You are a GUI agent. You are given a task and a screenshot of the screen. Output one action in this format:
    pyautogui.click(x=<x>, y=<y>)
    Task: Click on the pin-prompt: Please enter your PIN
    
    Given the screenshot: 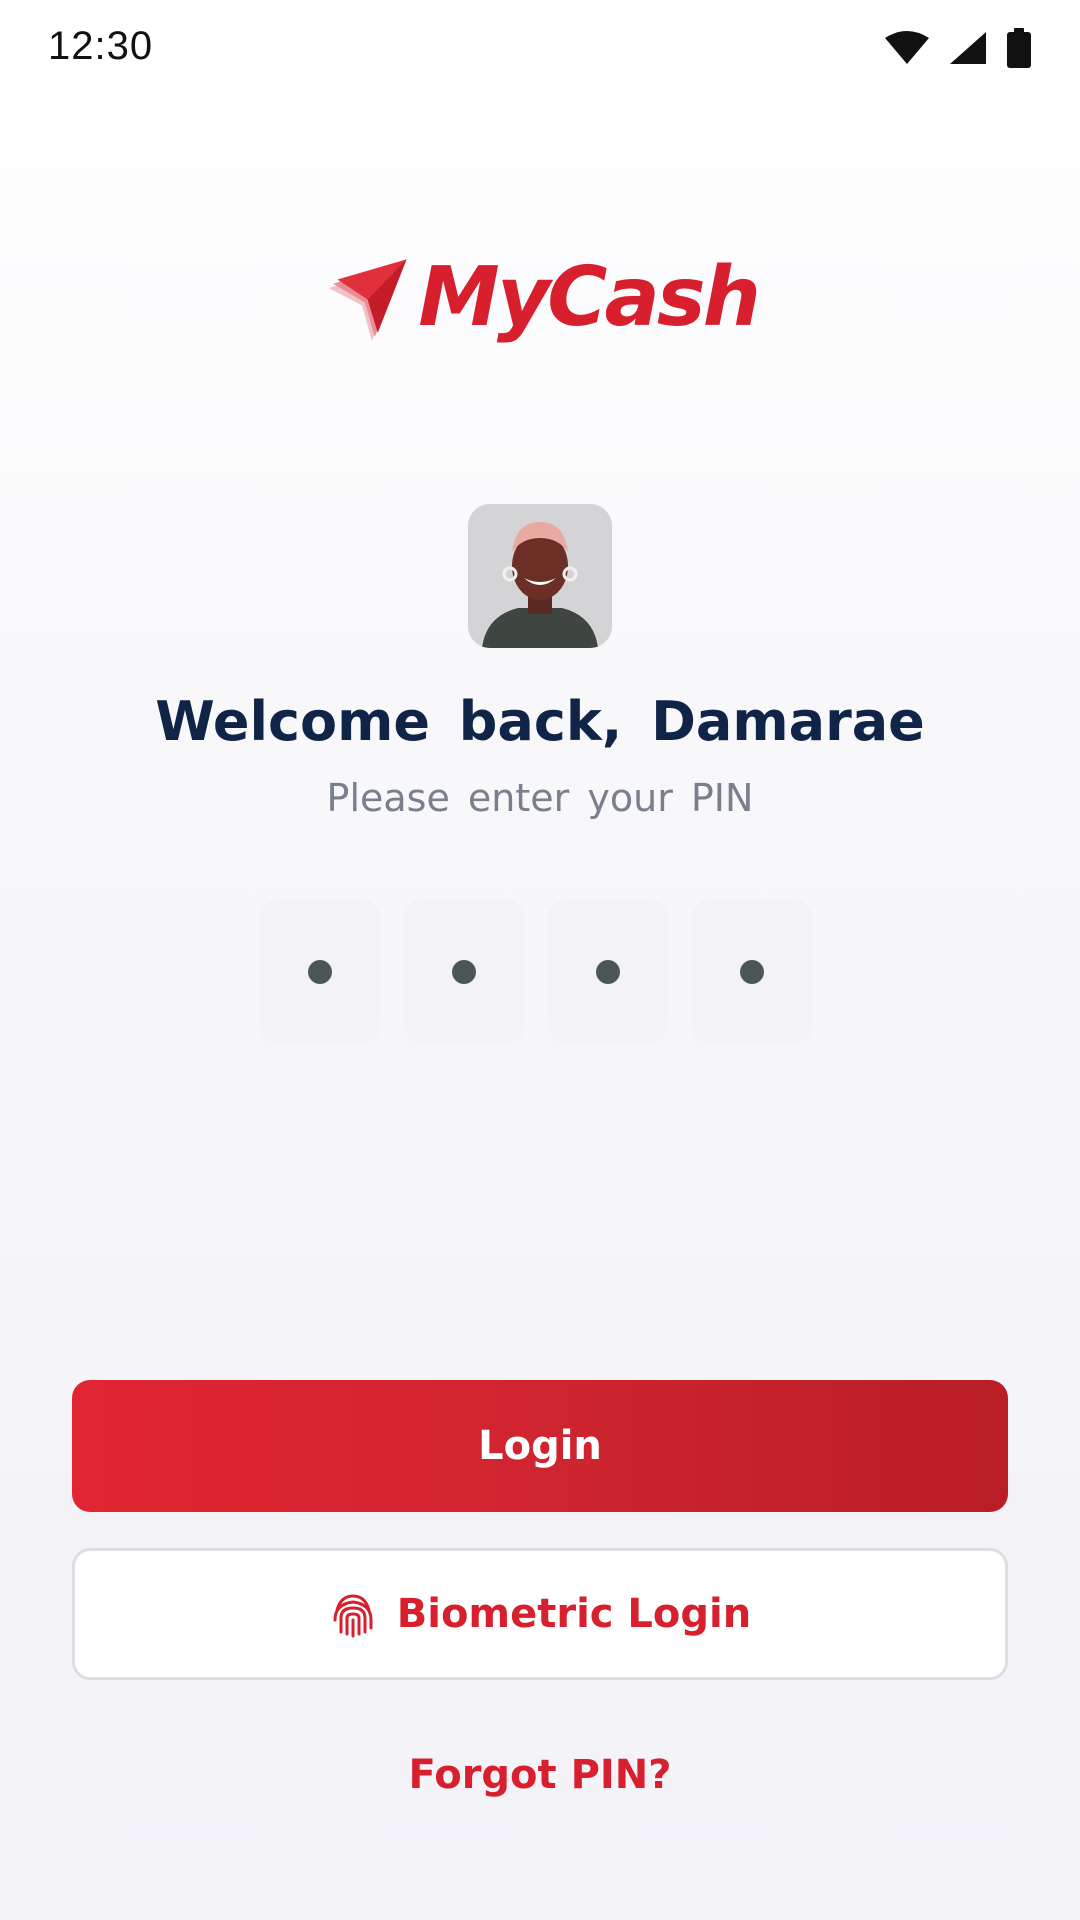 What is the action you would take?
    pyautogui.click(x=540, y=798)
    